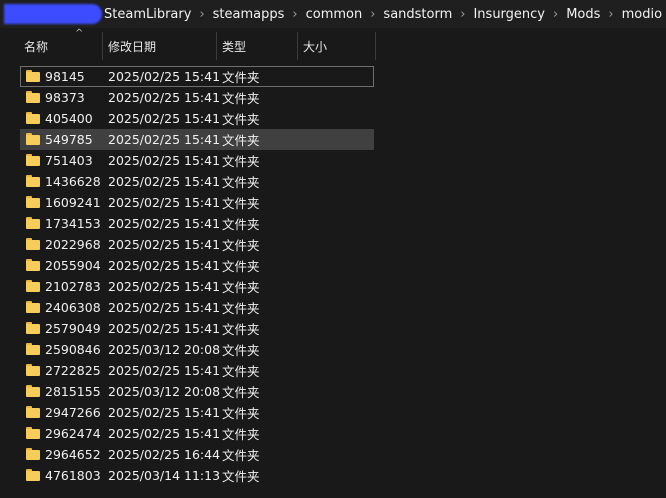 This screenshot has height=498, width=666. What do you see at coordinates (164, 475) in the screenshot?
I see `modified-date: 2025/03/14 11:13` at bounding box center [164, 475].